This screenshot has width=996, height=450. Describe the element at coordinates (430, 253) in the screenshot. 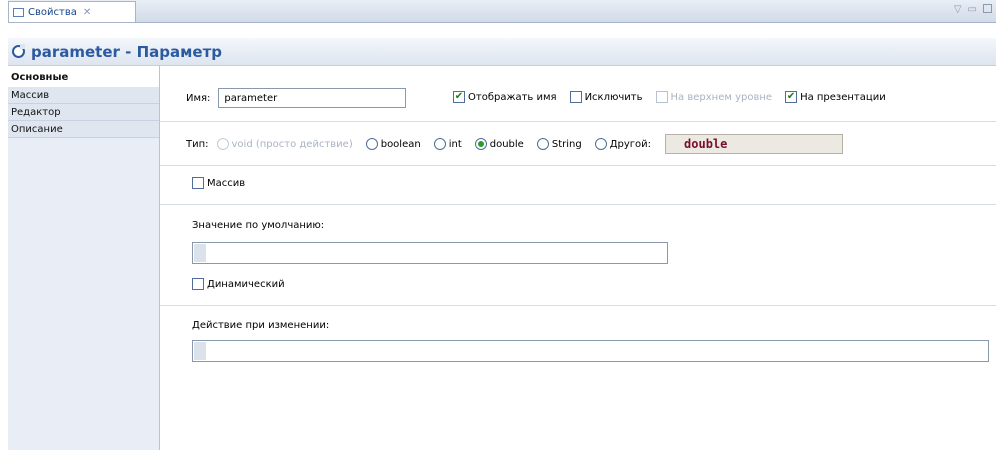

I see `default-value-field` at that location.